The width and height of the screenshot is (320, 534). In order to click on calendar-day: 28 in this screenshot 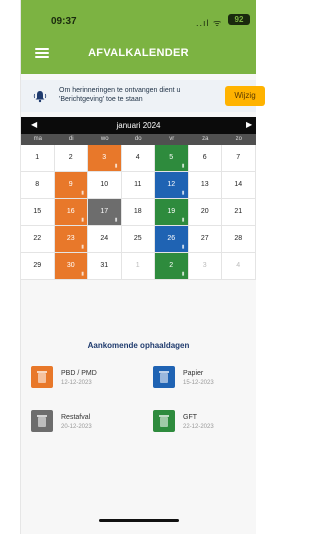, I will do `click(239, 239)`.